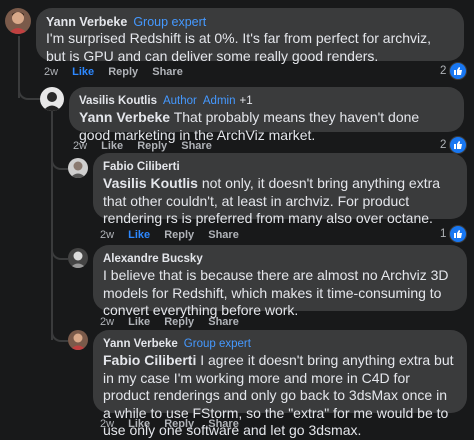 Image resolution: width=474 pixels, height=440 pixels. I want to click on reaction-count: 1, so click(454, 234).